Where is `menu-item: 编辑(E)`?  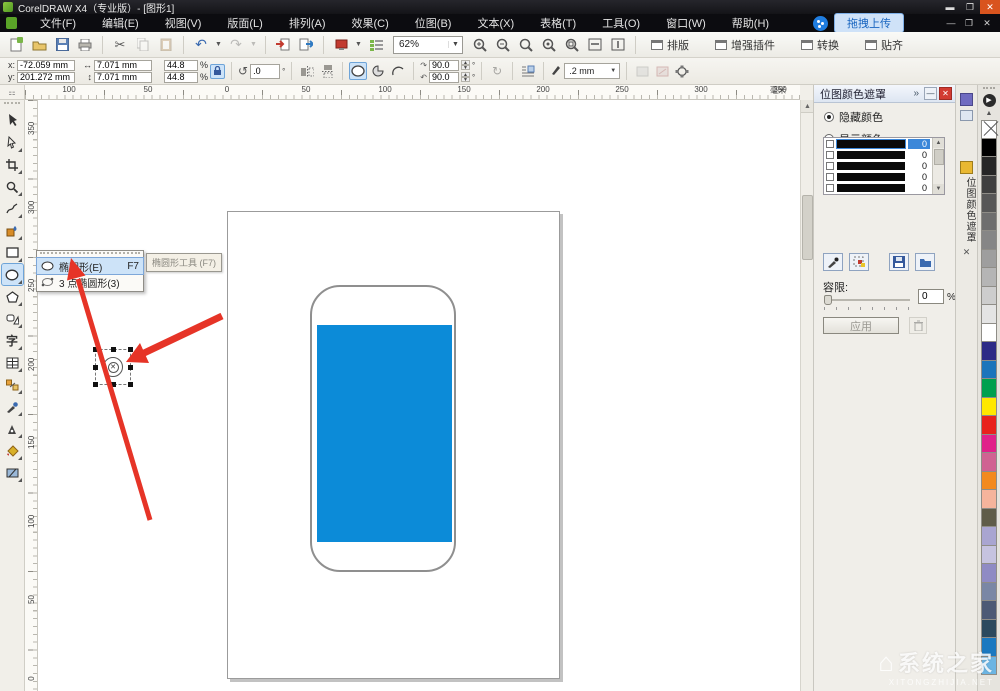 menu-item: 编辑(E) is located at coordinates (120, 23).